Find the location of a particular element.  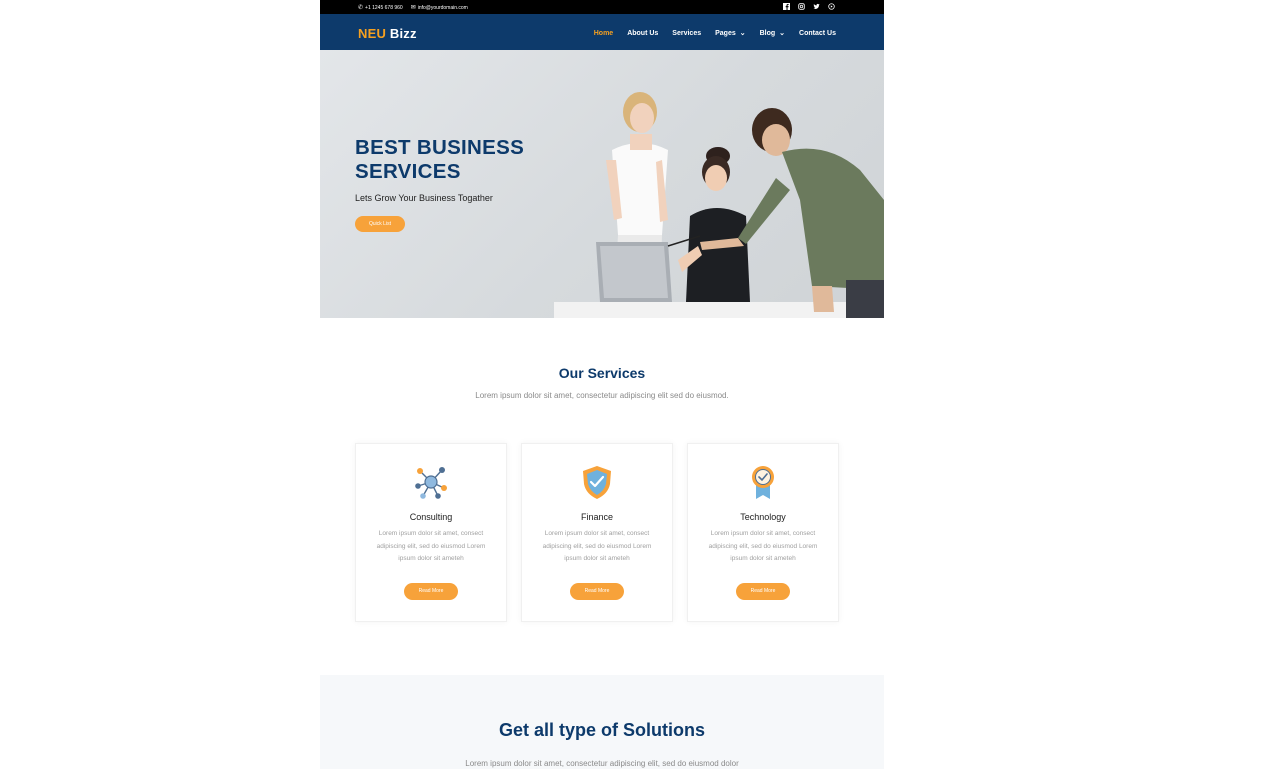

hero-title: BEST BUSINESS SERVICES is located at coordinates (440, 159).